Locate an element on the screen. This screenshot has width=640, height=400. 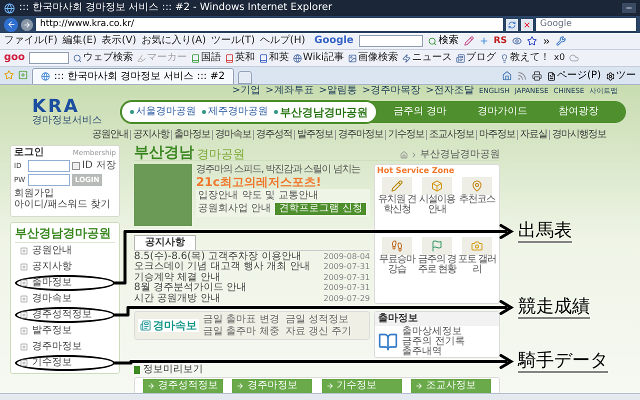
browser-tab: ::: 한국마사회 경마정보 서비스 ::: #2 is located at coordinates (133, 76).